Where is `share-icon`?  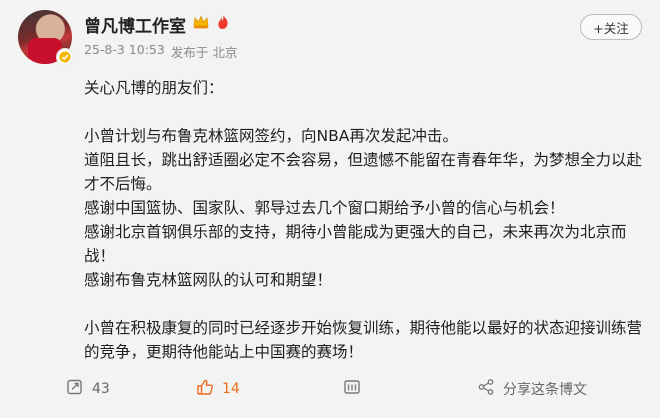 share-icon is located at coordinates (486, 389).